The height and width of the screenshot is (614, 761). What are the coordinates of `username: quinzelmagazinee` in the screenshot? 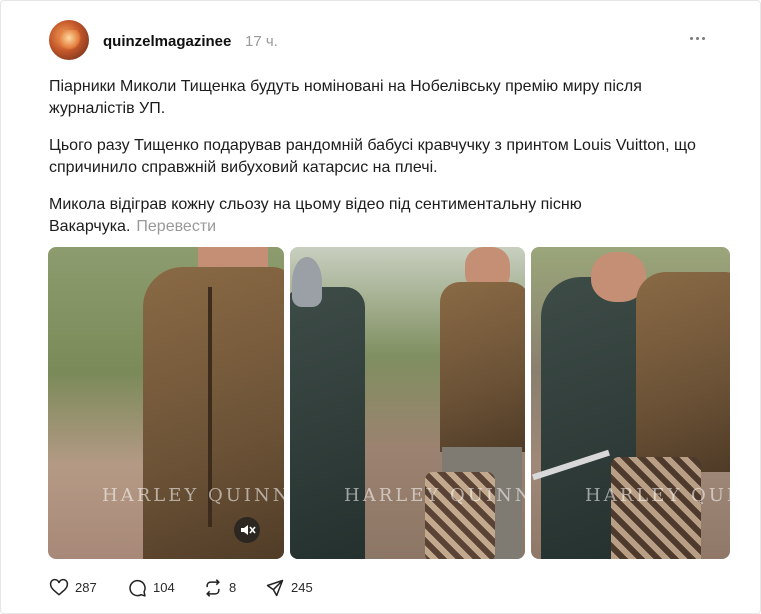 It's located at (167, 41).